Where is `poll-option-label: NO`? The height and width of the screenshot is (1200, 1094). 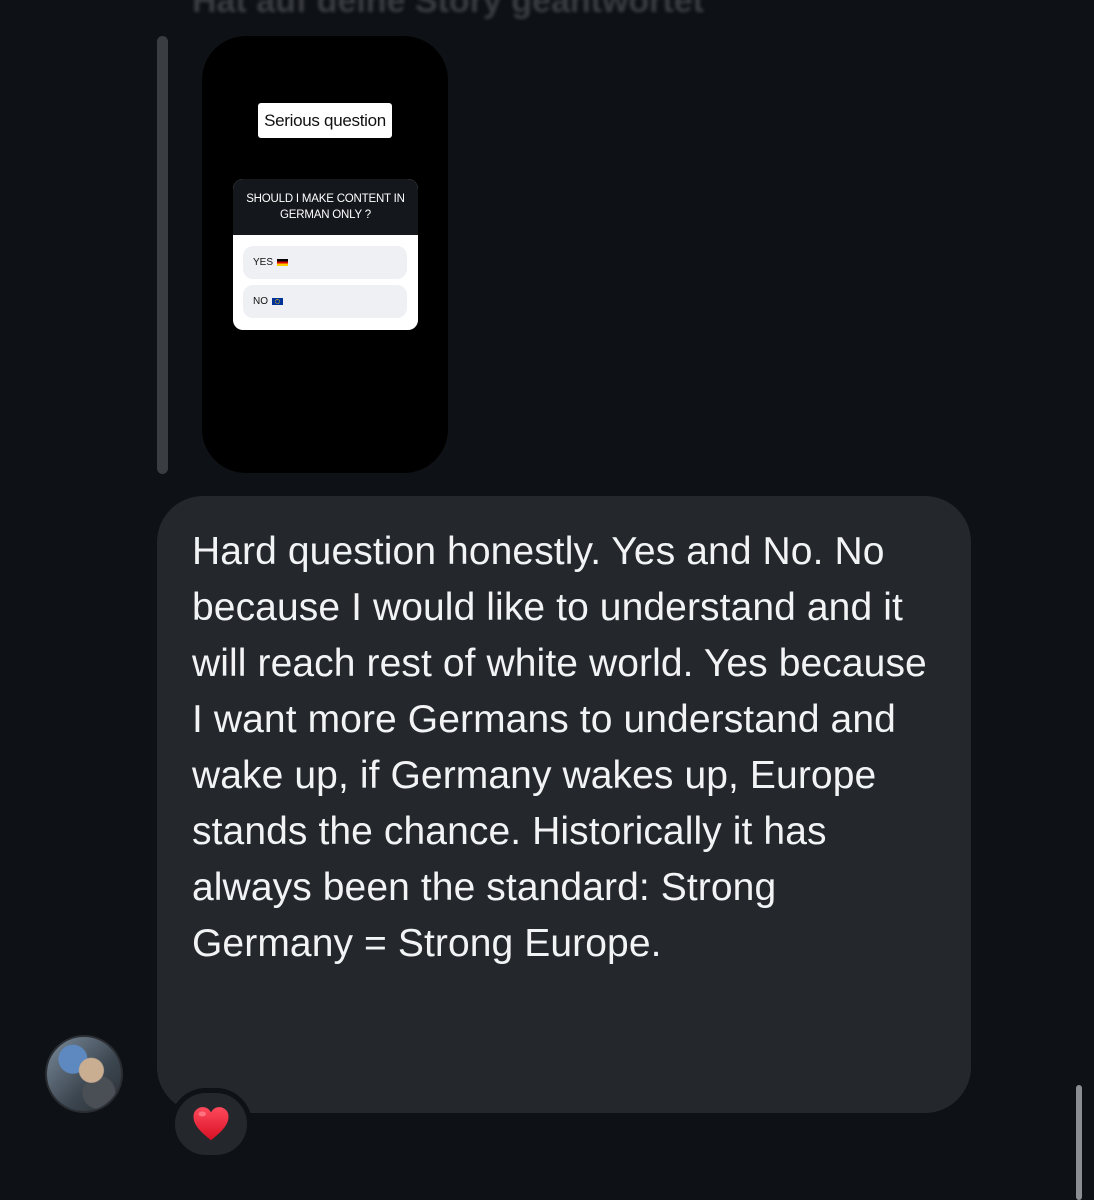
poll-option-label: NO is located at coordinates (260, 301).